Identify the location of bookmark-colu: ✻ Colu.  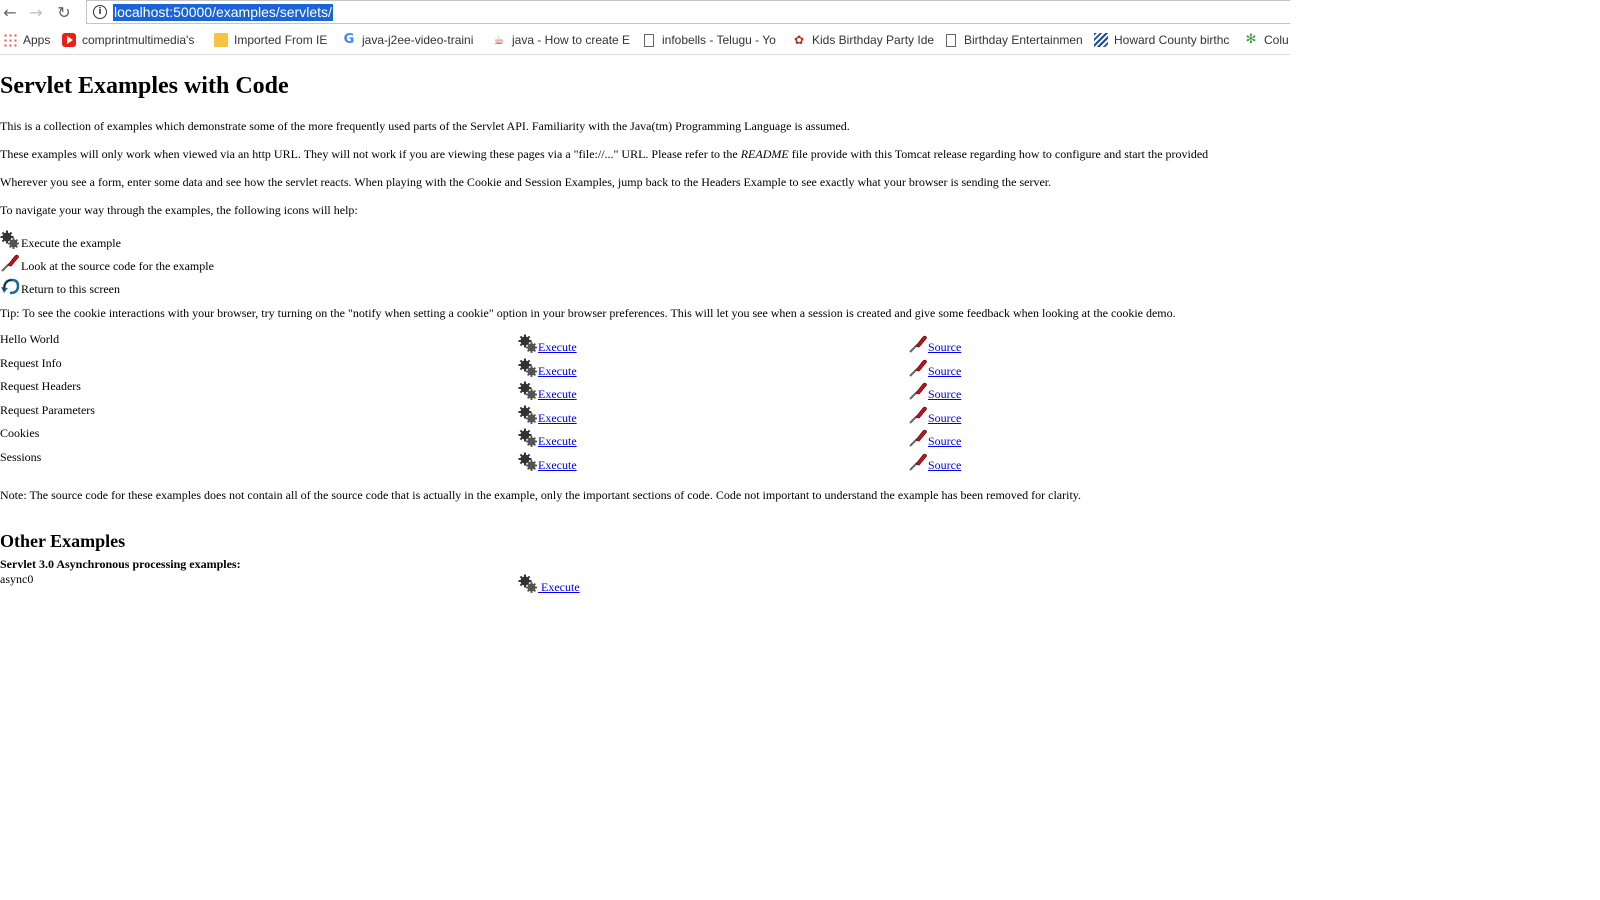
(1267, 40).